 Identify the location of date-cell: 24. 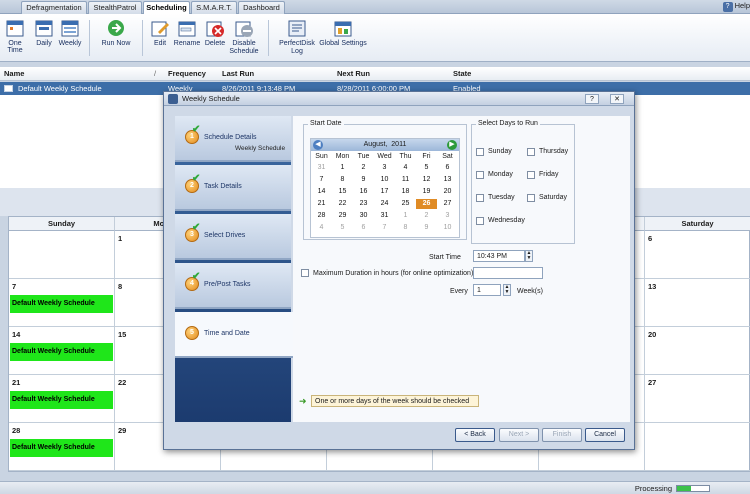
(384, 204).